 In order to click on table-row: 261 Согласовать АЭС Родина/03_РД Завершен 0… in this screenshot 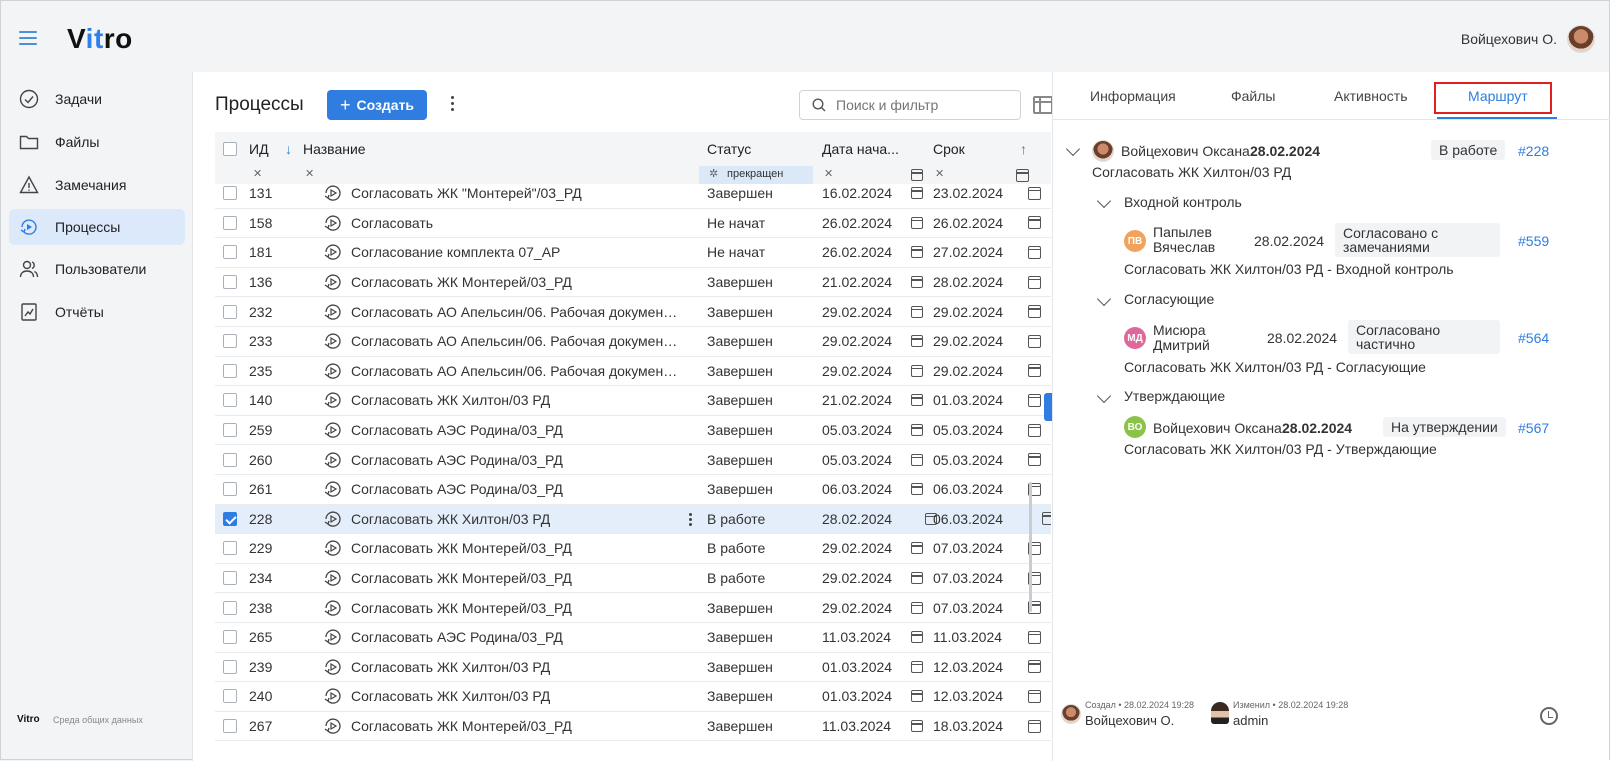, I will do `click(633, 490)`.